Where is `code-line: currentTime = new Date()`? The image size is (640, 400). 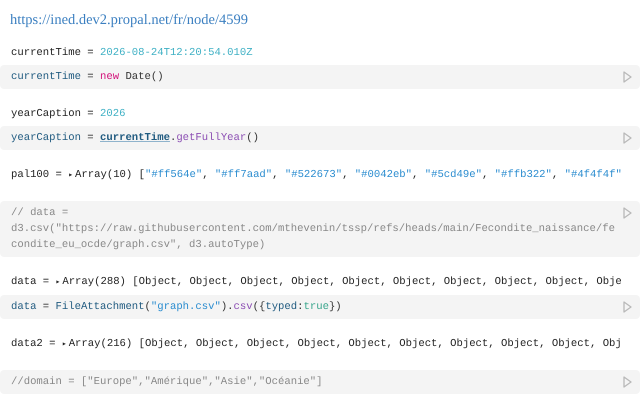
code-line: currentTime = new Date() is located at coordinates (87, 77).